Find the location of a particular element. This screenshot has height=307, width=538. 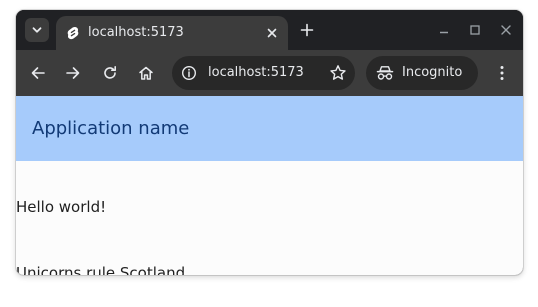

incognito-icon is located at coordinates (385, 73).